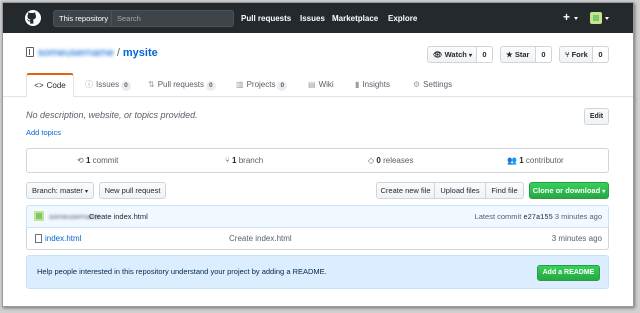 The height and width of the screenshot is (313, 640). I want to click on tab-settings-label: Settings, so click(438, 84).